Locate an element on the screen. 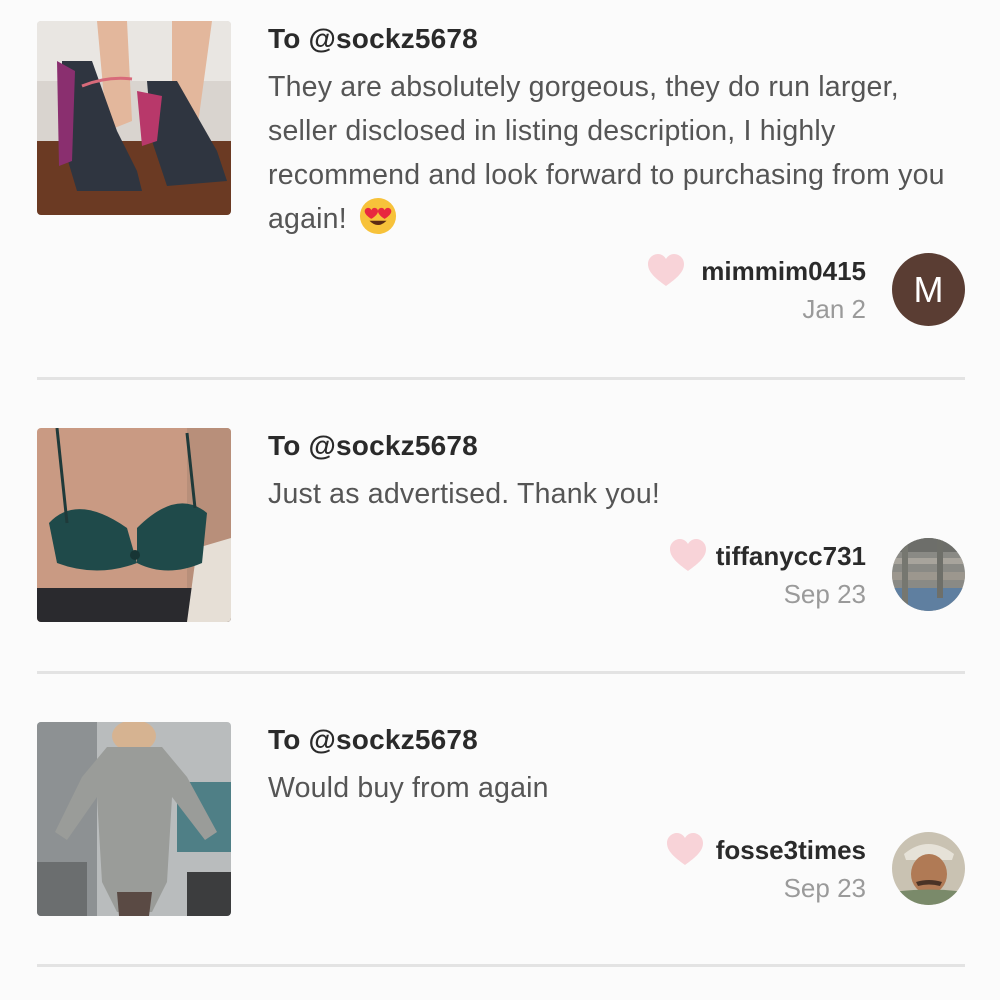 The height and width of the screenshot is (1000, 1000). review-photo-bodysuit is located at coordinates (134, 819).